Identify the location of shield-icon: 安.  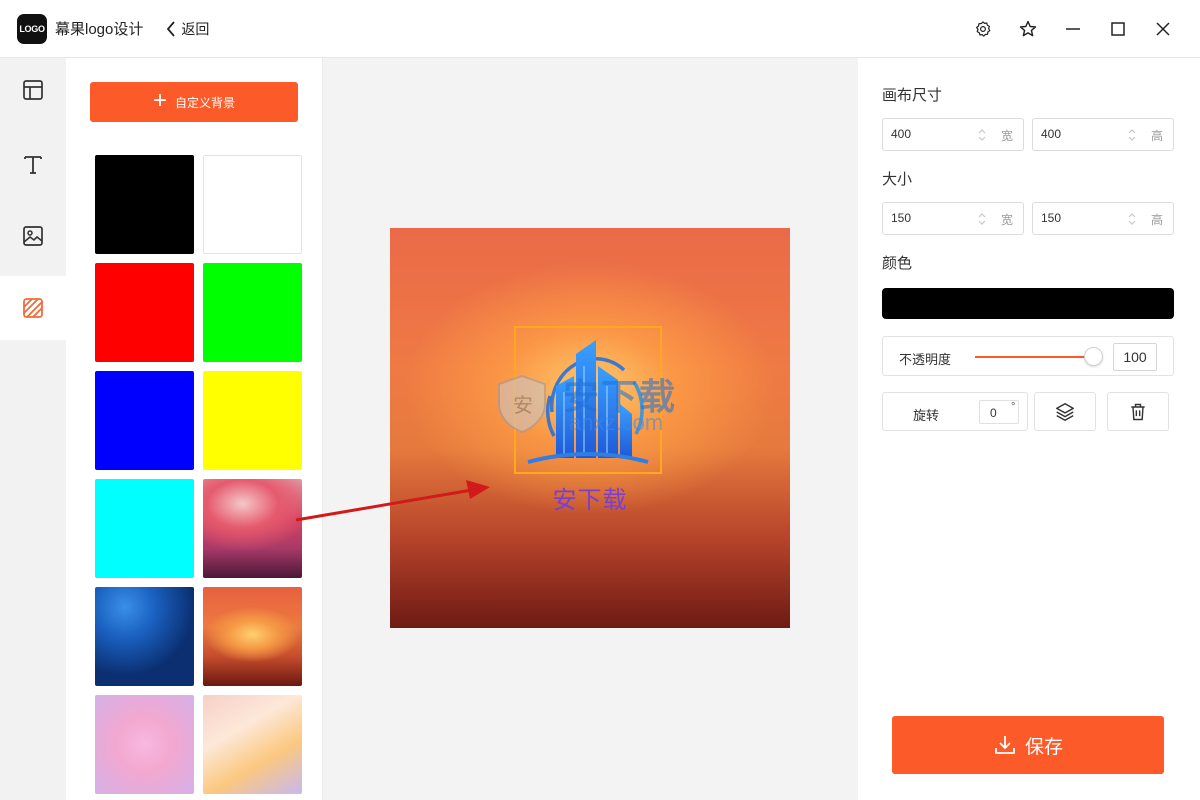
(522, 404).